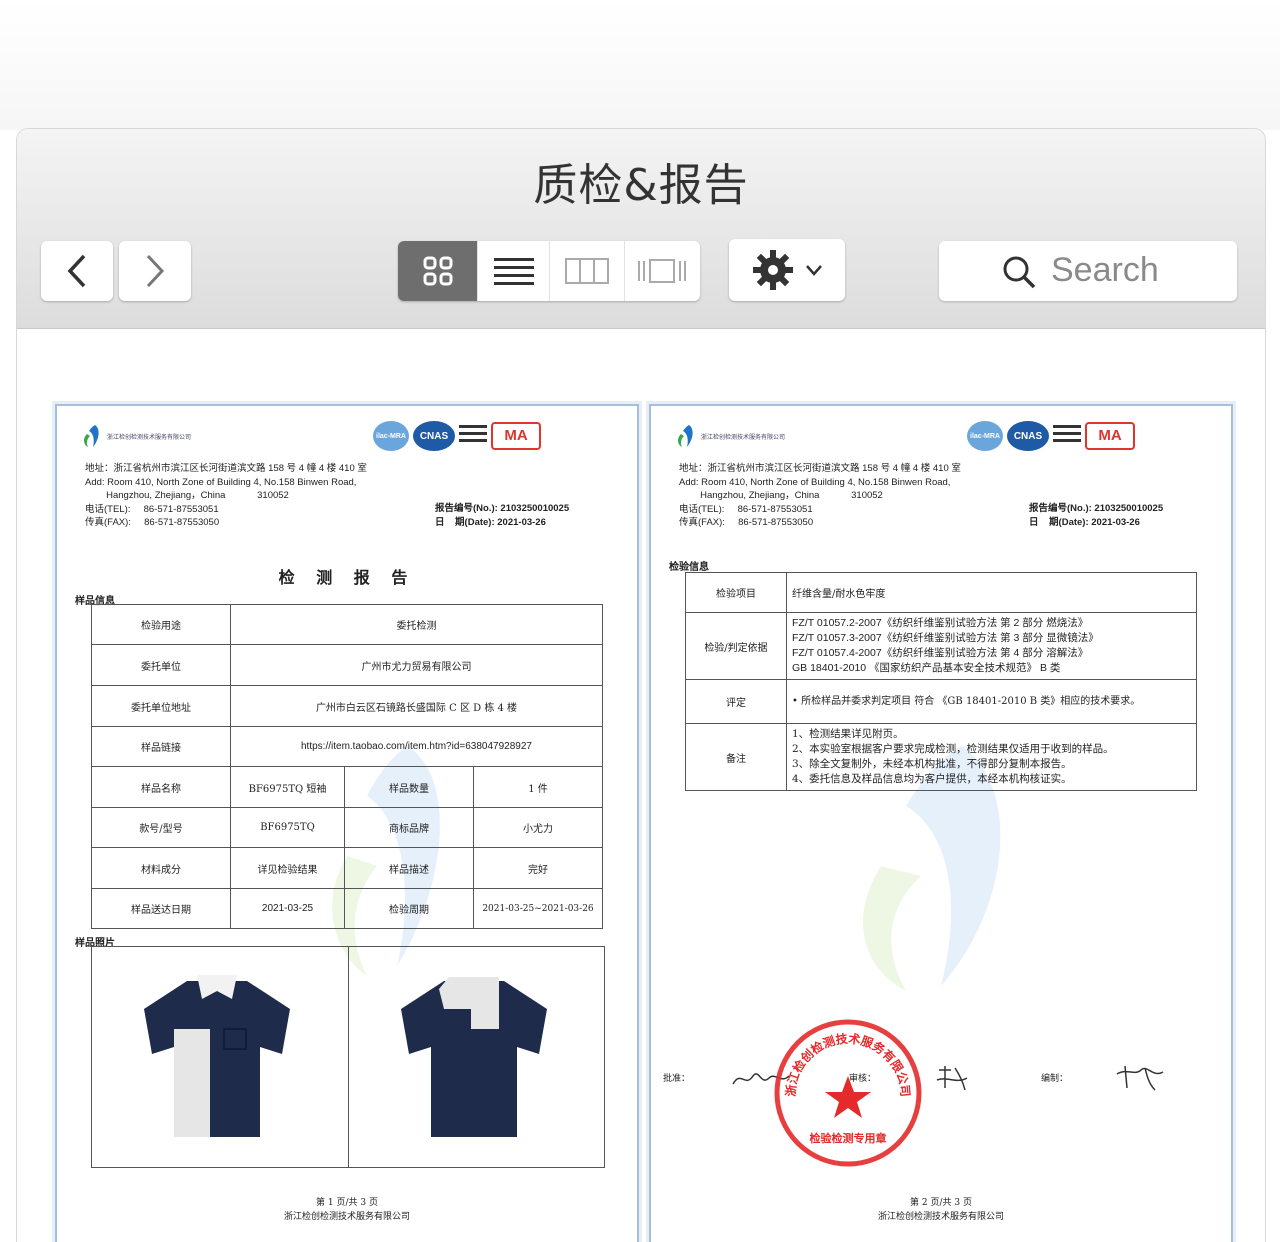  What do you see at coordinates (736, 592) in the screenshot?
I see `test-item-key: 检验项目` at bounding box center [736, 592].